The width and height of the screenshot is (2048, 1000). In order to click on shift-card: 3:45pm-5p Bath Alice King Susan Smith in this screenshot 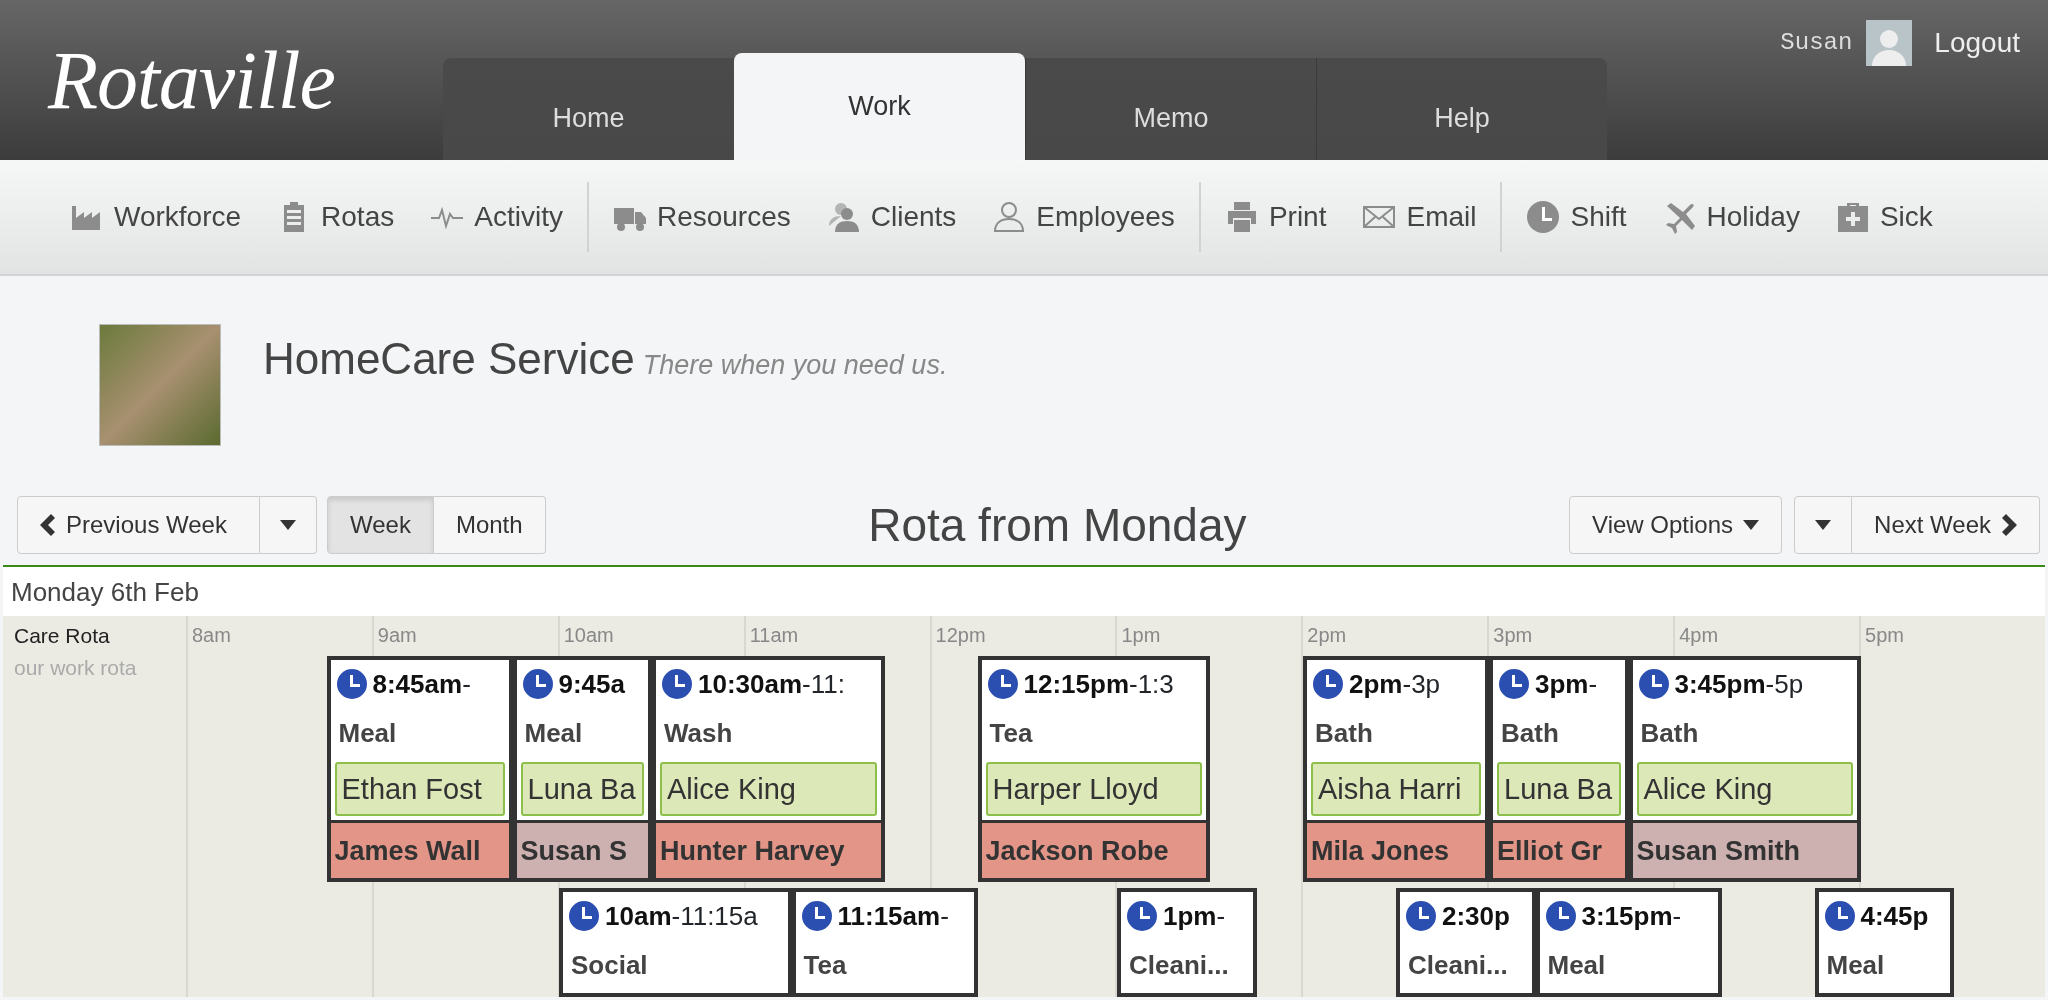, I will do `click(1744, 769)`.